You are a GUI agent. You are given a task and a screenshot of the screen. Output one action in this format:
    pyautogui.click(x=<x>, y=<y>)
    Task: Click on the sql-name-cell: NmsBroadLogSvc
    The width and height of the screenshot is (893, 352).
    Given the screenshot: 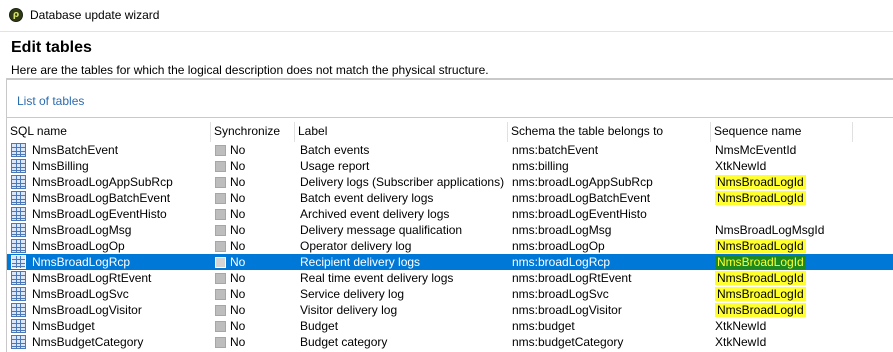 What is the action you would take?
    pyautogui.click(x=80, y=294)
    